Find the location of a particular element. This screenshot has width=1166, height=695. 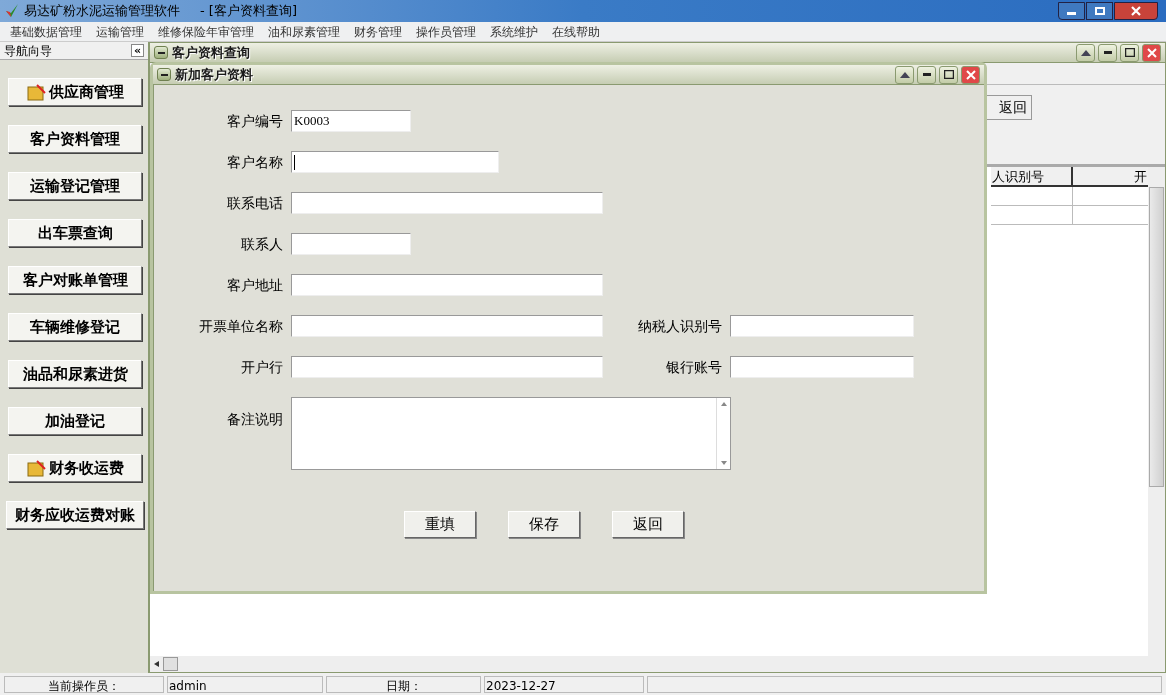

collapse-button: « is located at coordinates (137, 50).